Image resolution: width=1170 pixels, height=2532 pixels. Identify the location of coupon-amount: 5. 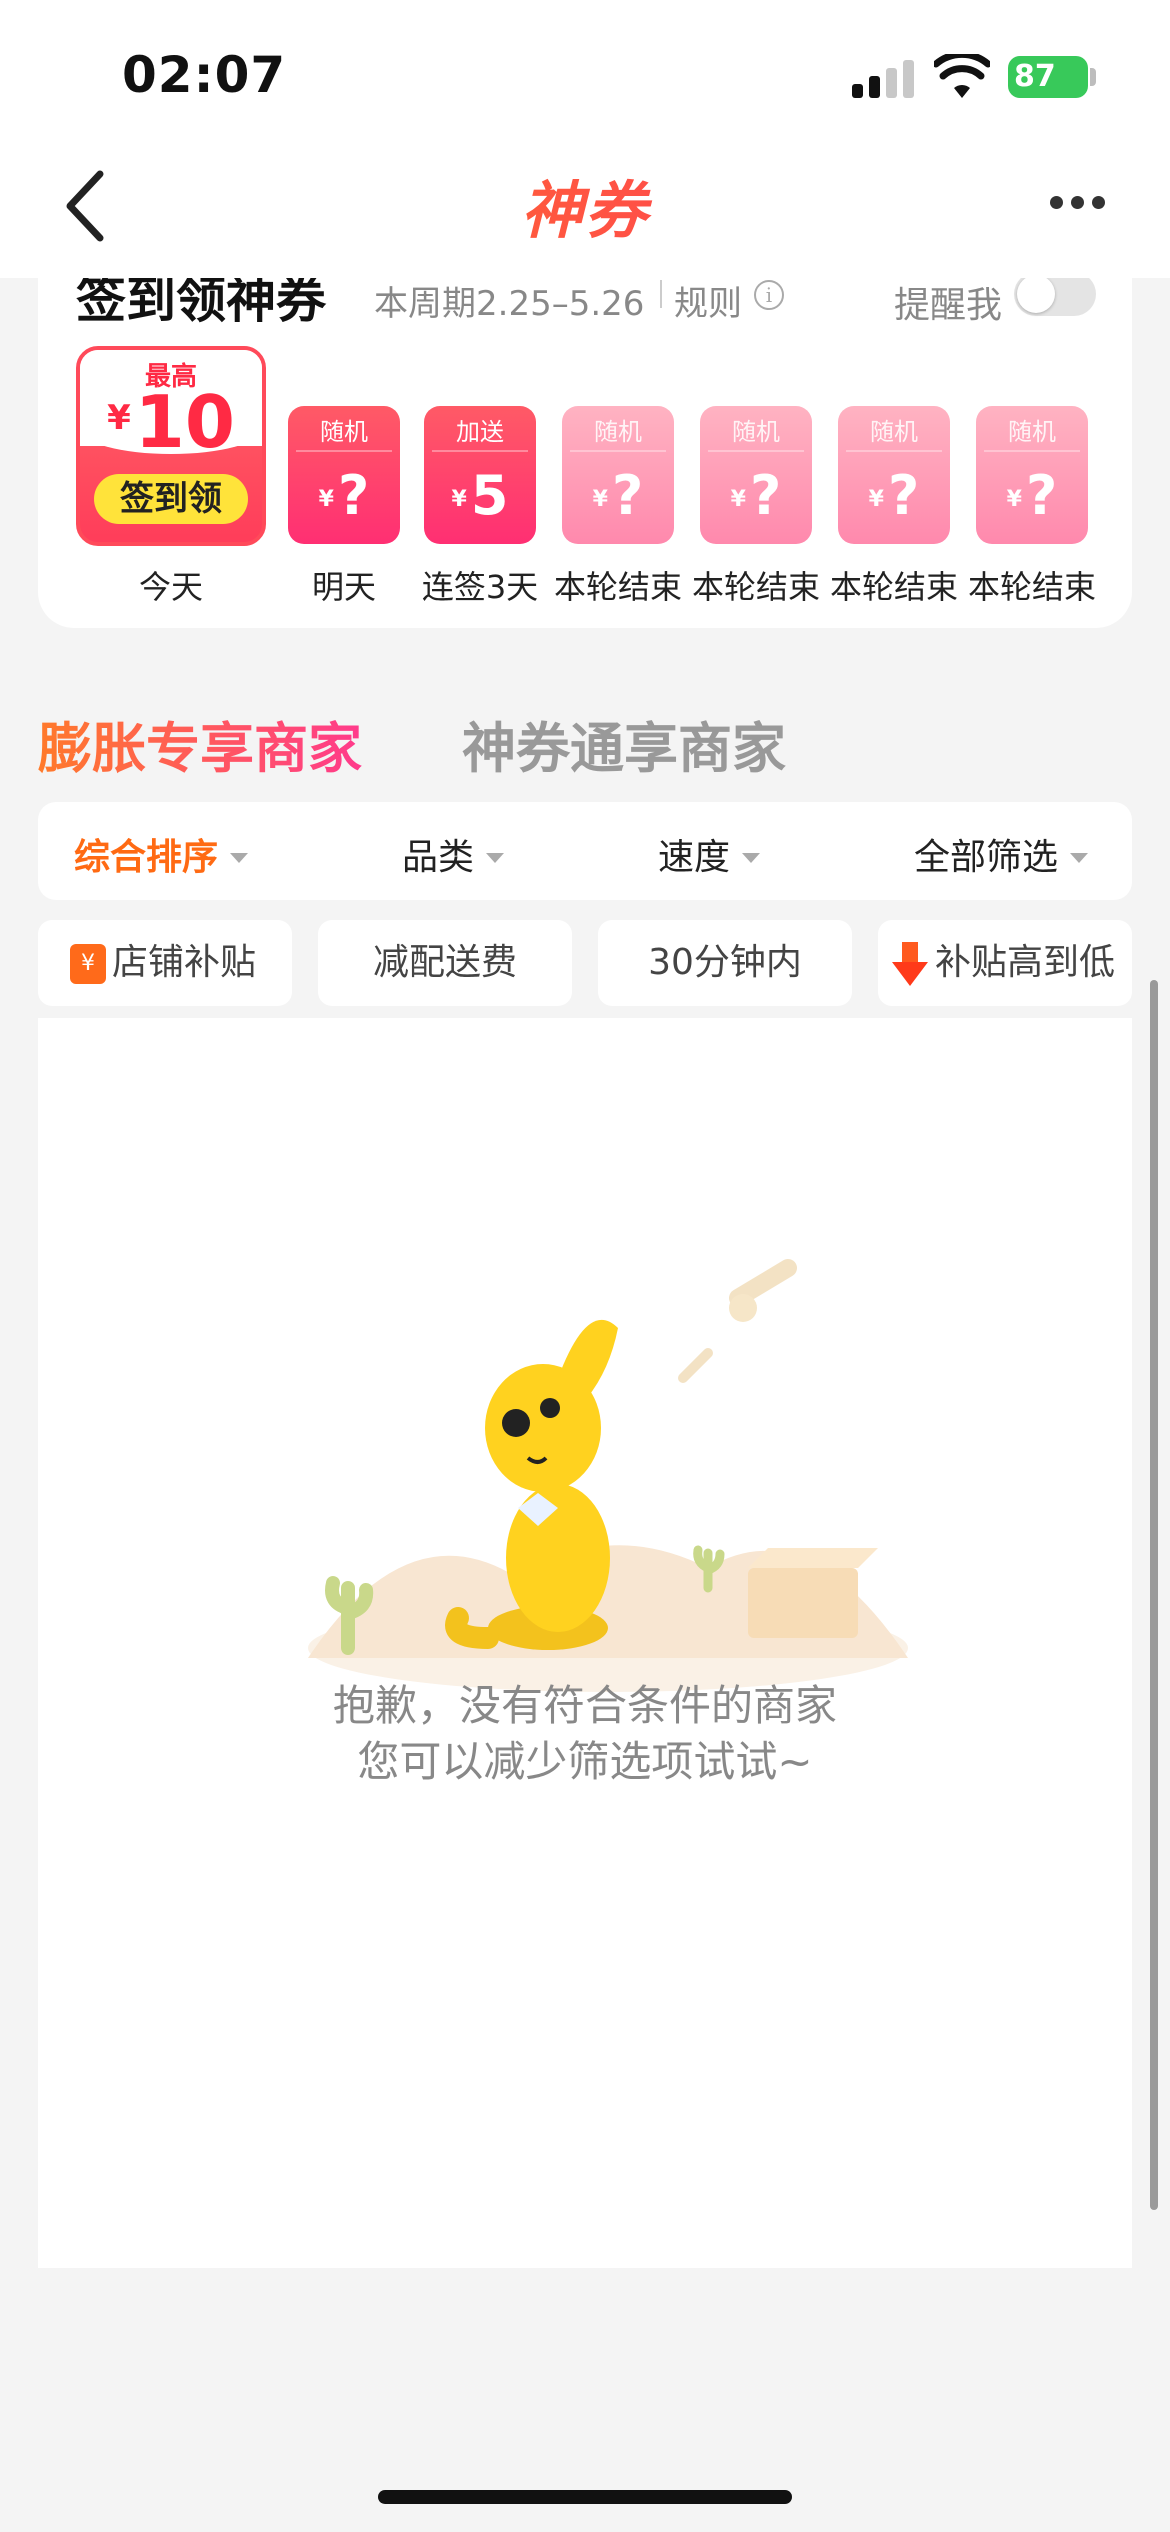
(489, 495).